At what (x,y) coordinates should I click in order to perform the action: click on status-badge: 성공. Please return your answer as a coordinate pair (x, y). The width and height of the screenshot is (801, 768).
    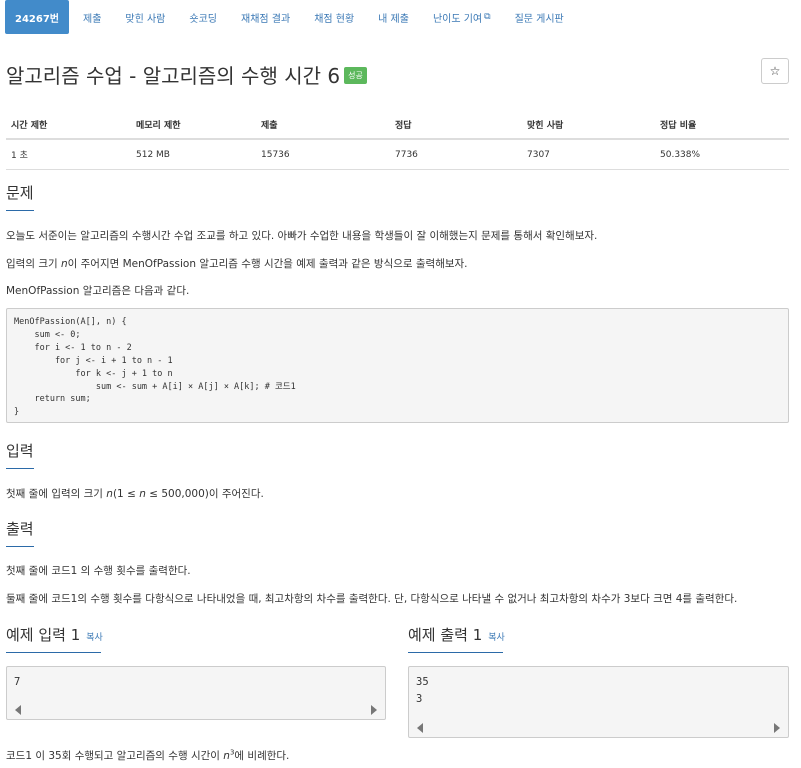
    Looking at the image, I should click on (355, 75).